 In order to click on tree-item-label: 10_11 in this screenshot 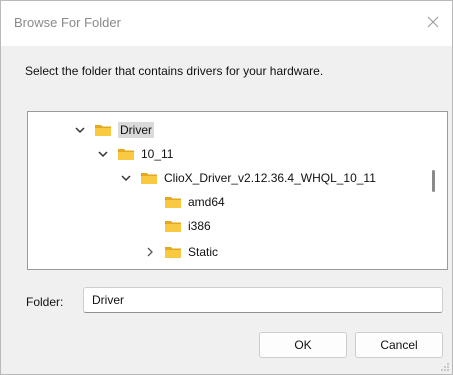, I will do `click(157, 154)`.